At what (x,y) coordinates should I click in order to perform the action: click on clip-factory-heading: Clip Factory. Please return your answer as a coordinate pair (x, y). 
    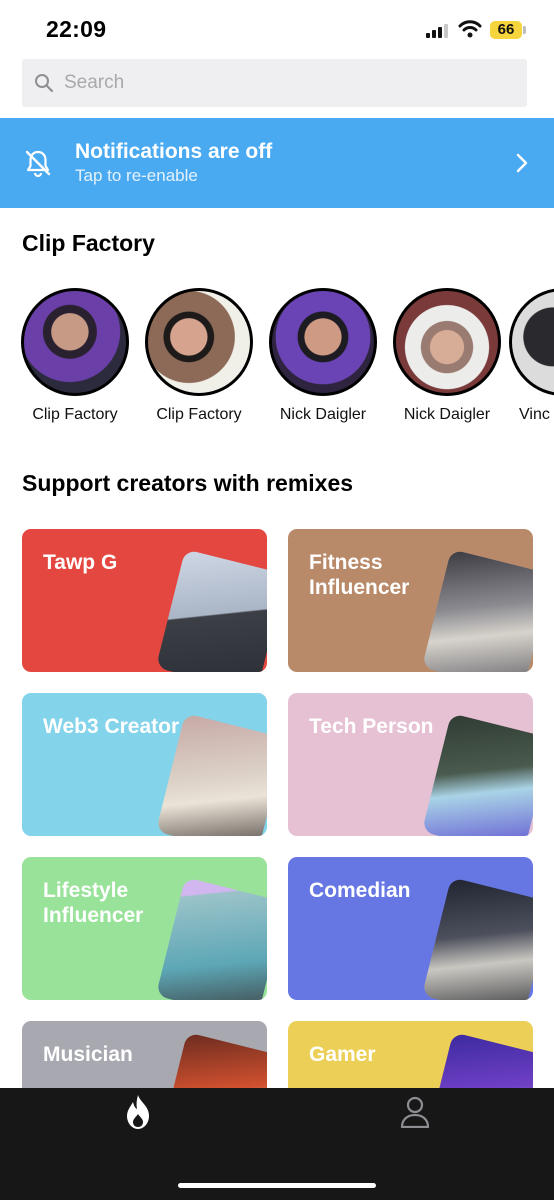
    Looking at the image, I should click on (88, 243).